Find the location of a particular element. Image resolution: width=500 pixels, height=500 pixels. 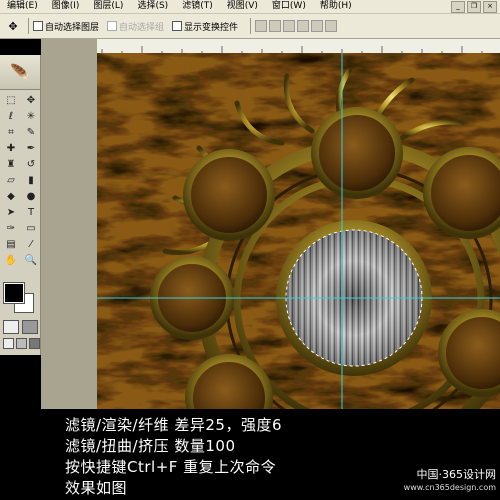

stamp-tool-icon: ♜ is located at coordinates (11, 164).